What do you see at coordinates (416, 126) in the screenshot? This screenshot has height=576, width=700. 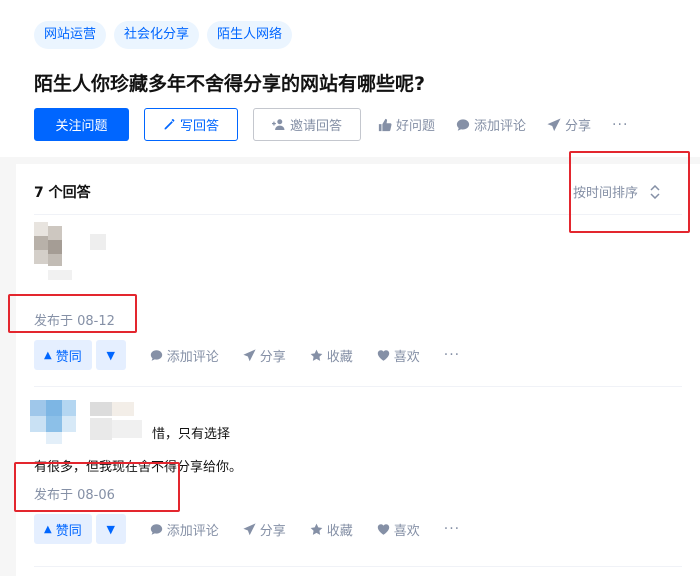 I see `good-question-label: 好问题` at bounding box center [416, 126].